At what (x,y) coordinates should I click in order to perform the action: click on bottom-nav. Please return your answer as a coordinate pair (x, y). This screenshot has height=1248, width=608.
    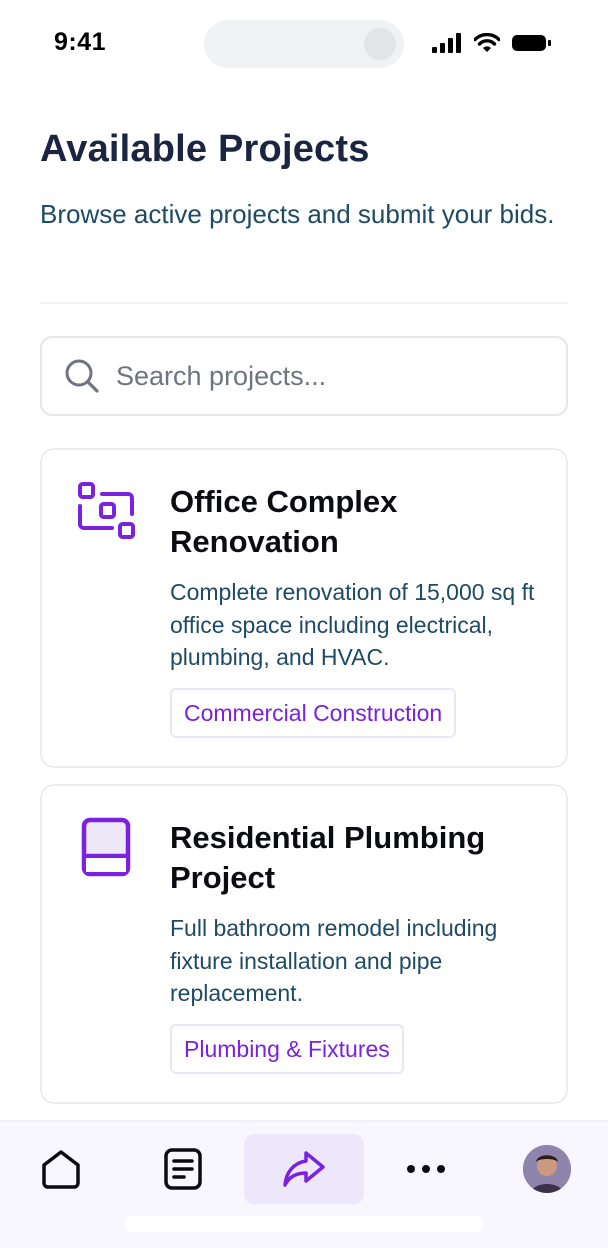
    Looking at the image, I should click on (304, 1184).